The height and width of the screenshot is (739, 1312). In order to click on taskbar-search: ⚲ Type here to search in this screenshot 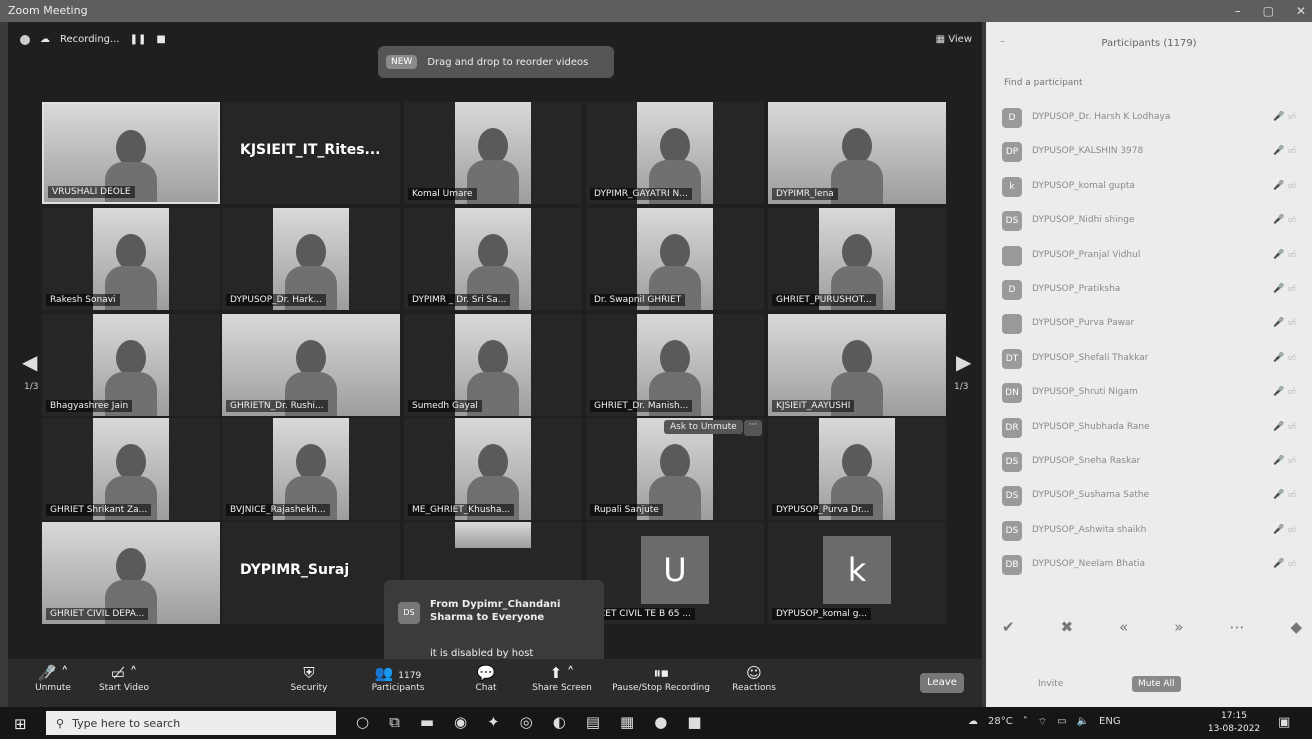, I will do `click(191, 723)`.